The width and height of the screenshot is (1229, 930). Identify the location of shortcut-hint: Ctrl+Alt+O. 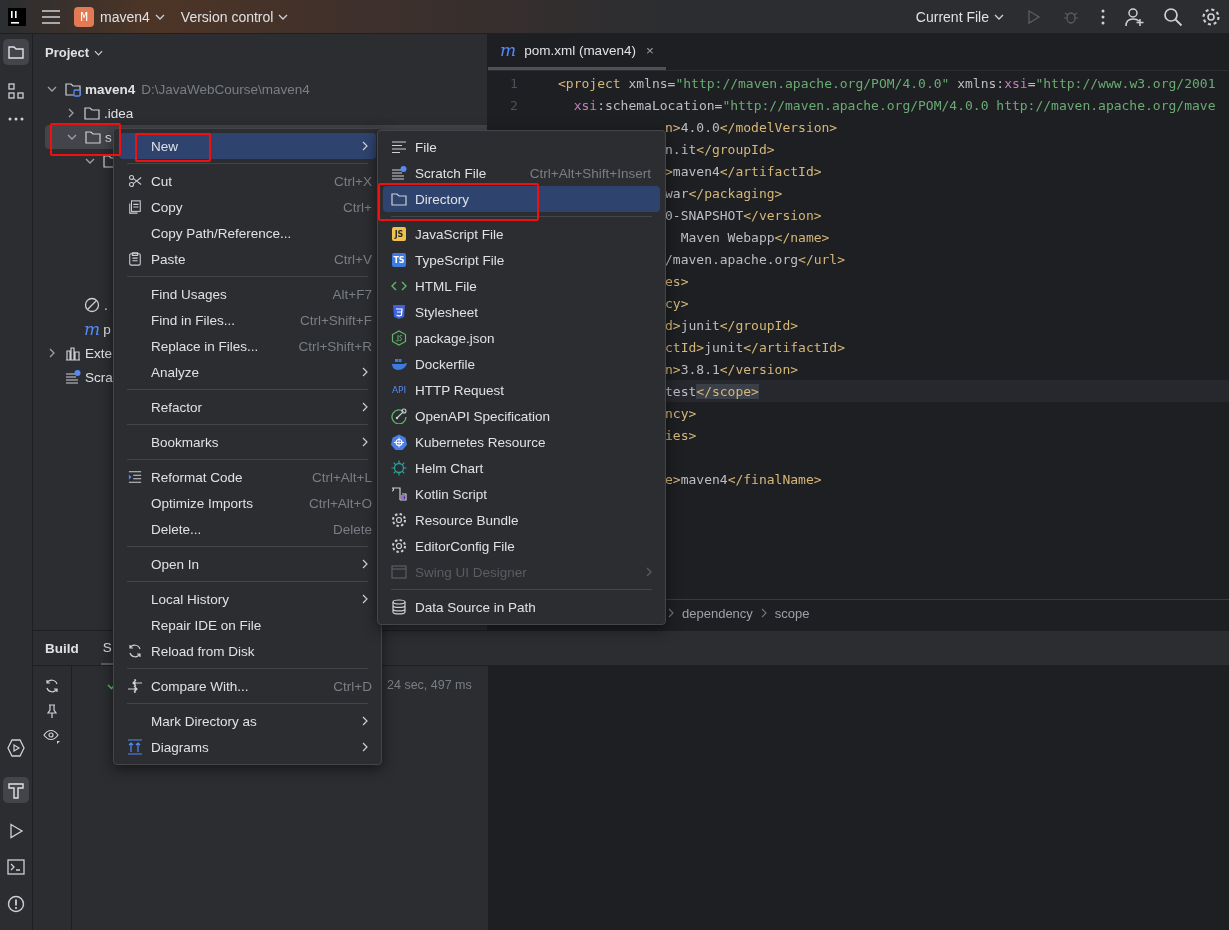
(340, 503).